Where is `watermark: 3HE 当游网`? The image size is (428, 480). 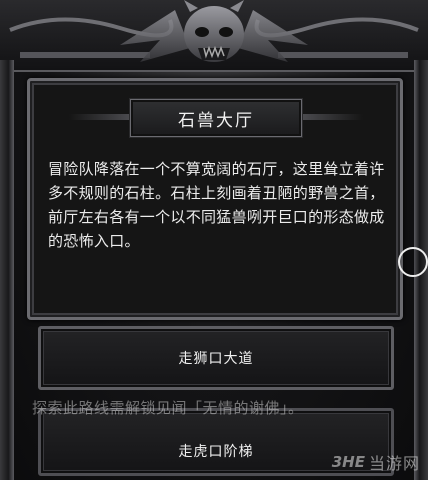
watermark: 3HE 当游网 is located at coordinates (376, 462).